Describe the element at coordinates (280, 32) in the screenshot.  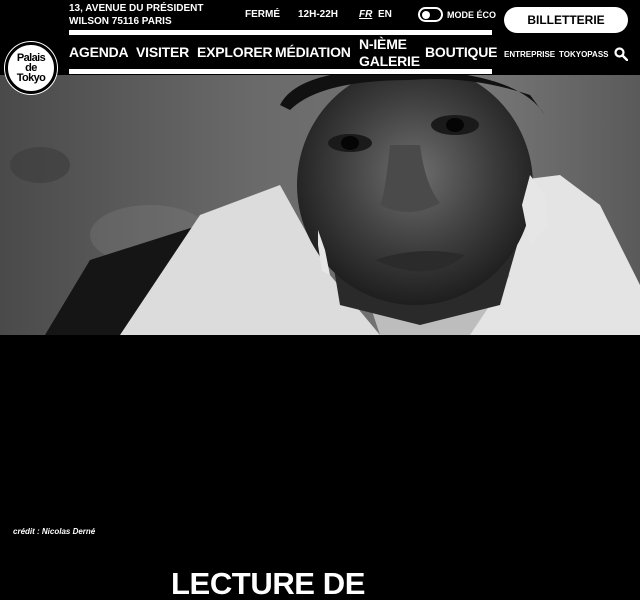
I see `nav-divider-top` at that location.